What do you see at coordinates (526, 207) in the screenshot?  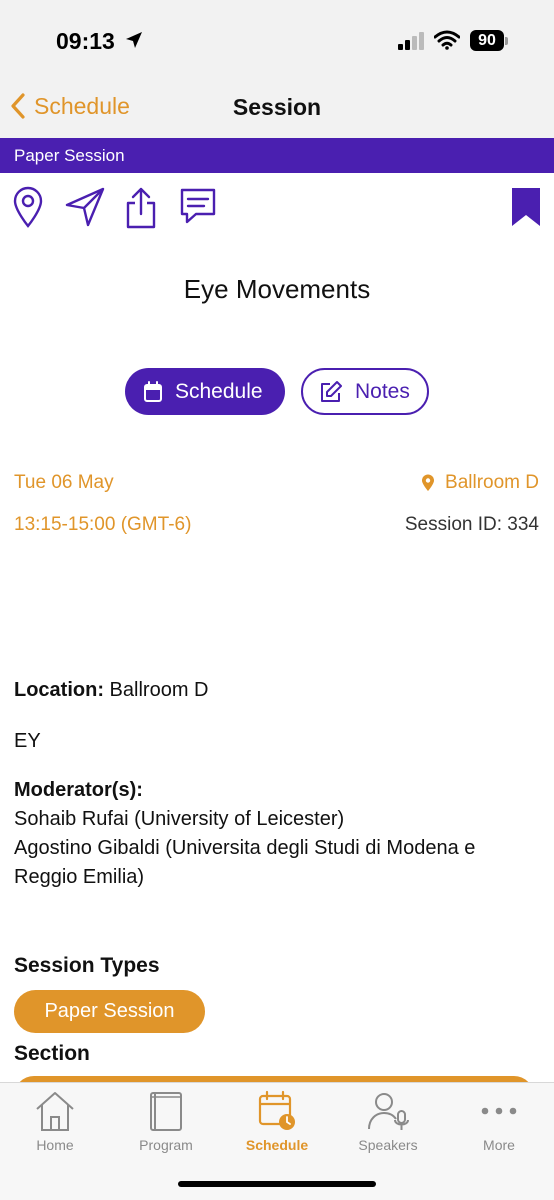 I see `bookmark-icon` at bounding box center [526, 207].